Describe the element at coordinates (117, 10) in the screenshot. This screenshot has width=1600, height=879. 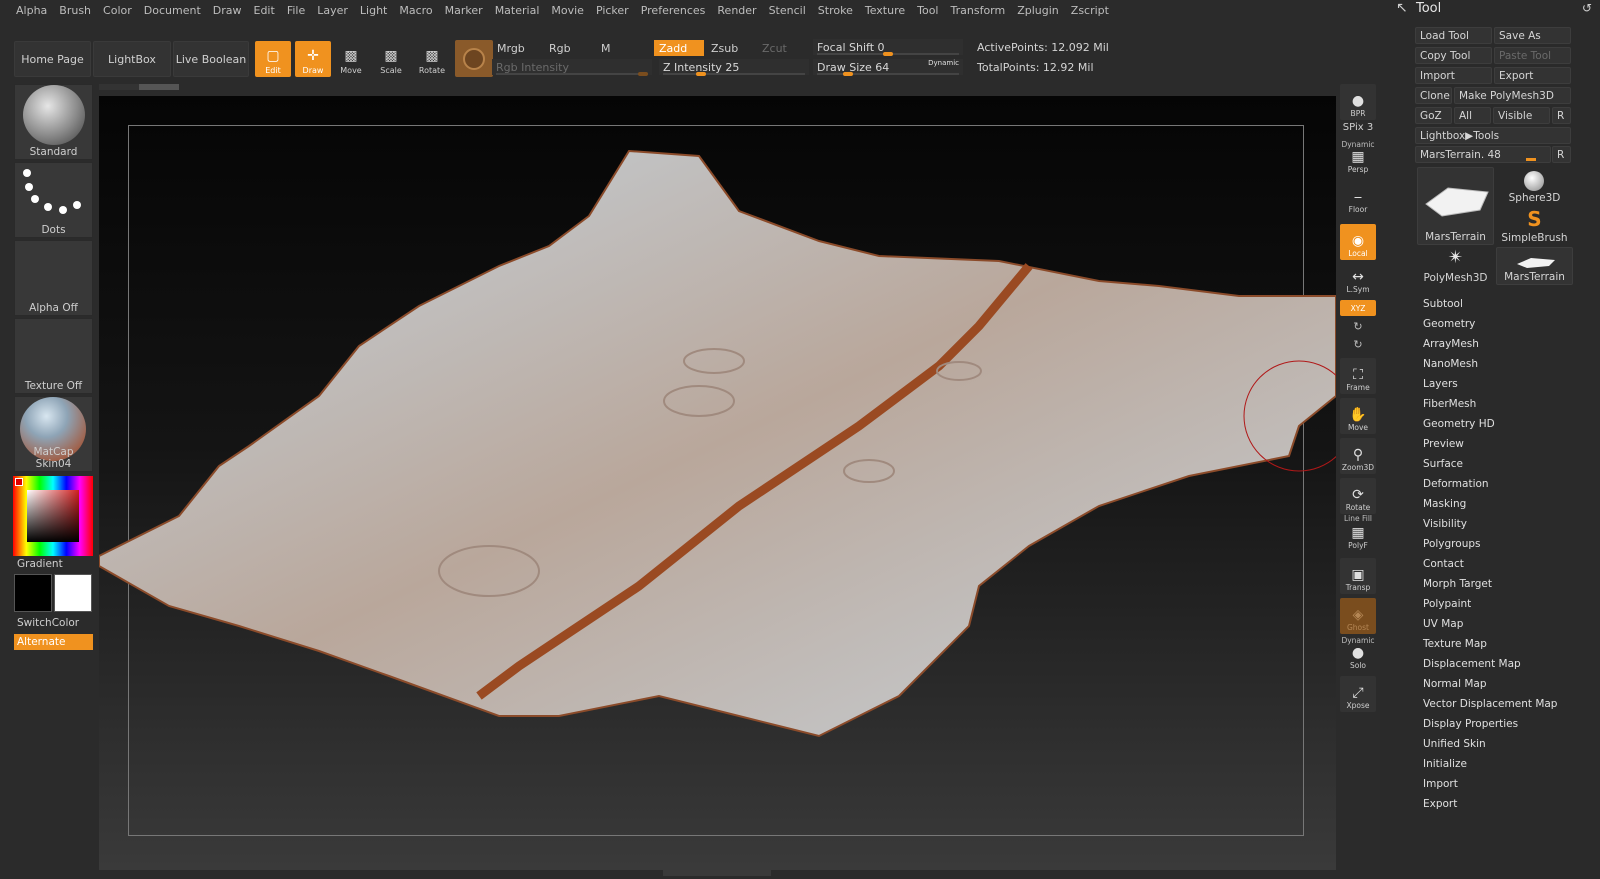
I see `menu-color: Color` at that location.